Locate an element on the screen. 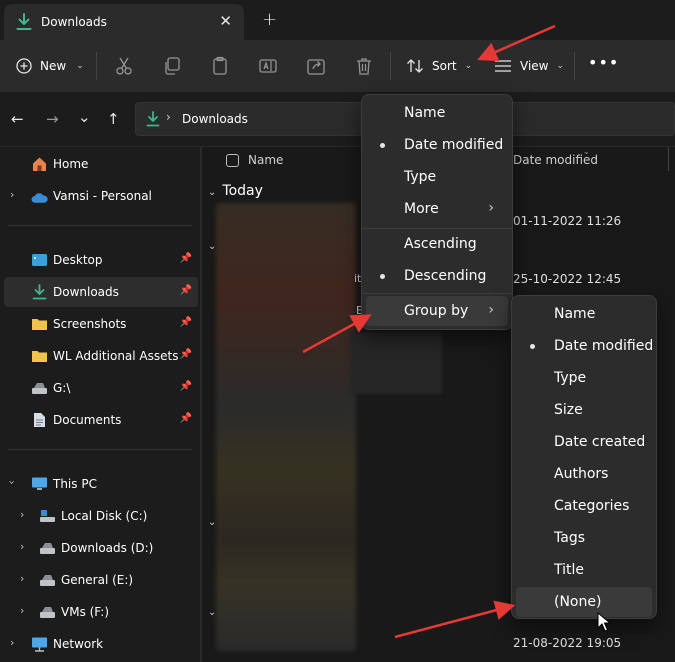 The image size is (675, 662). menu-item-label: Tags is located at coordinates (569, 538).